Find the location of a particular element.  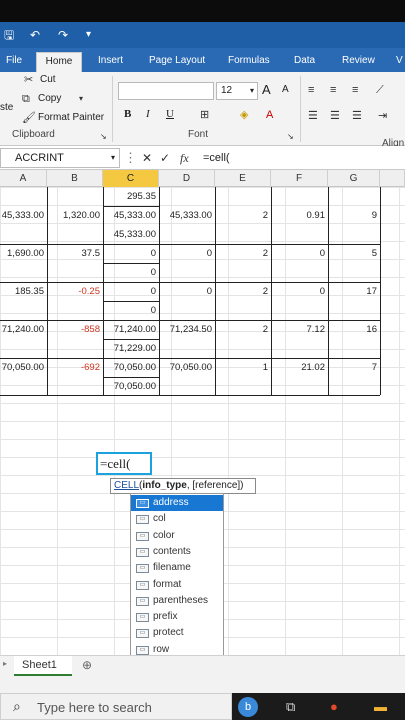

column-header-b: B is located at coordinates (75, 178).